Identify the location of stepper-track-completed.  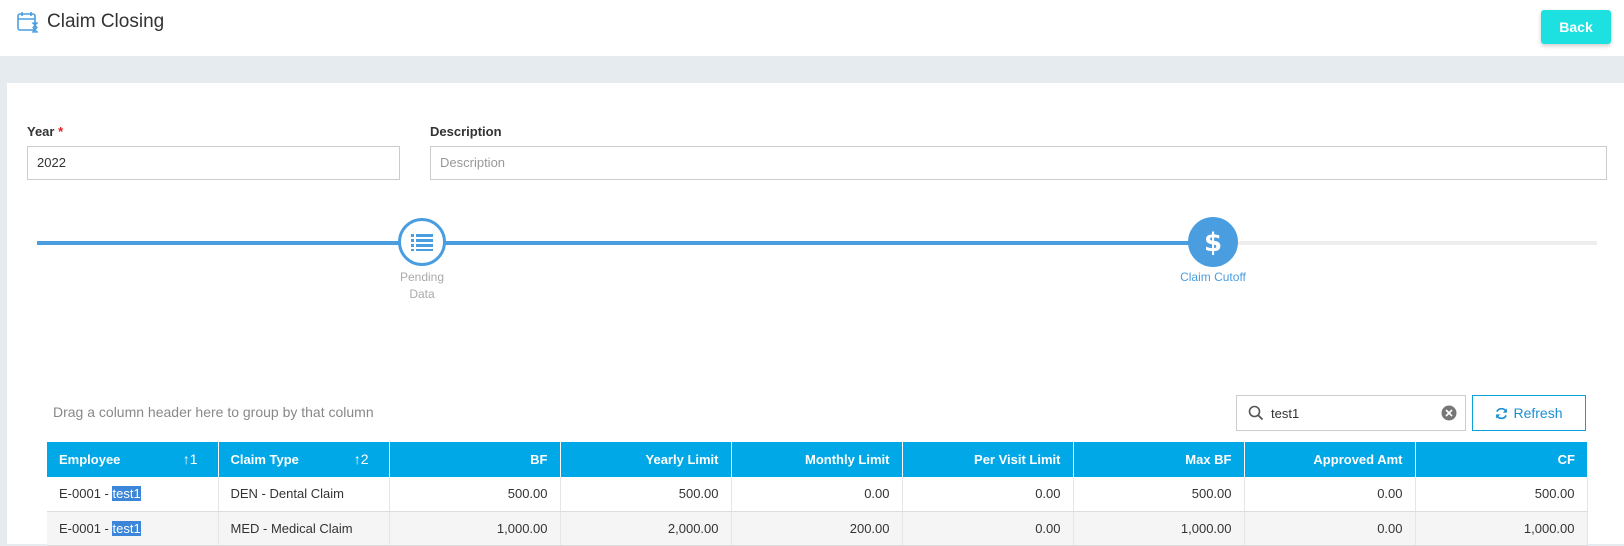
(625, 243).